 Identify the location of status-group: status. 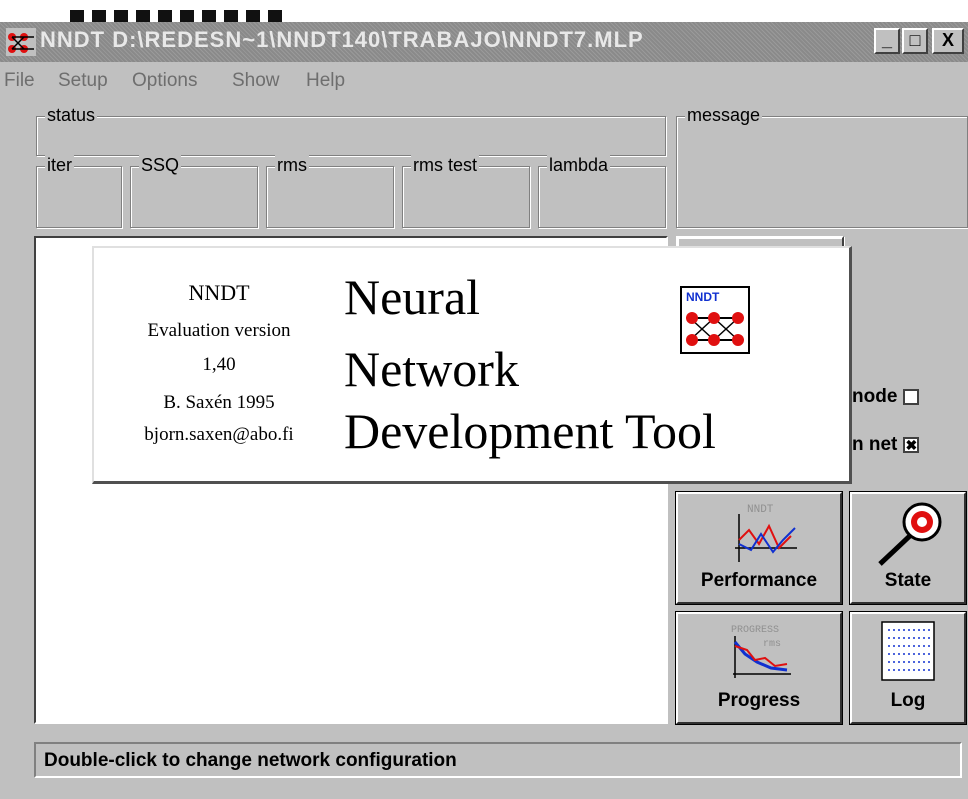
(351, 130).